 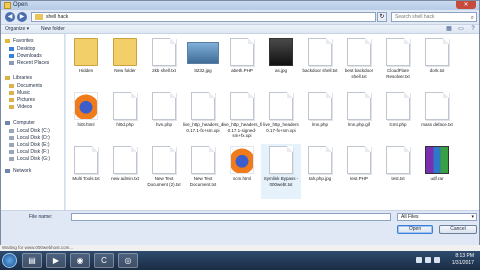 I want to click on cancel-button: Cancel, so click(x=458, y=229).